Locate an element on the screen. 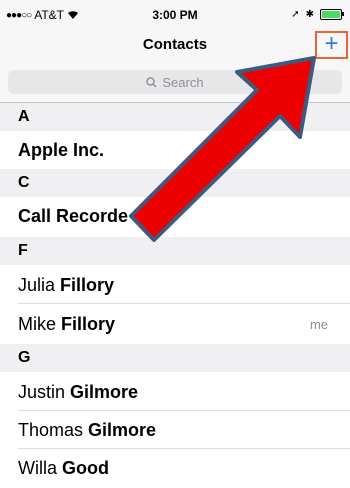 The width and height of the screenshot is (350, 488). contact-name: Julia Fillory is located at coordinates (66, 285).